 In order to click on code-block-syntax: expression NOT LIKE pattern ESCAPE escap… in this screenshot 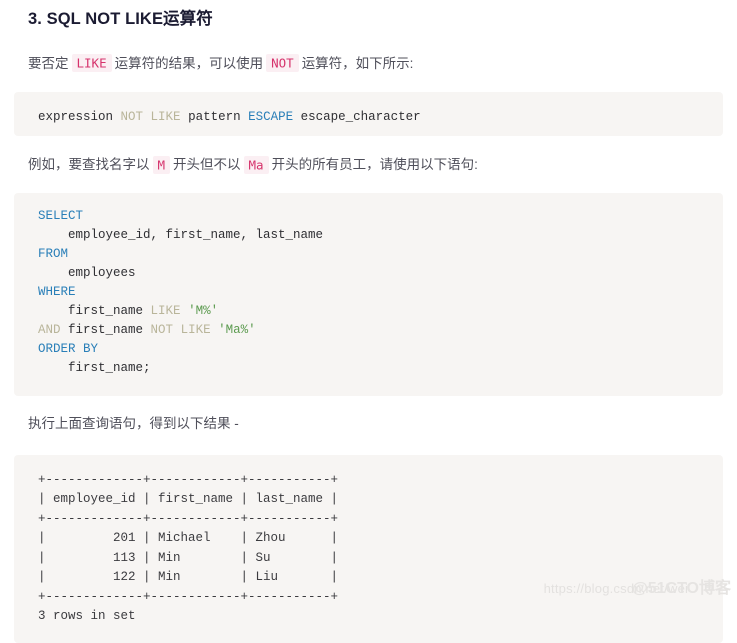, I will do `click(368, 114)`.